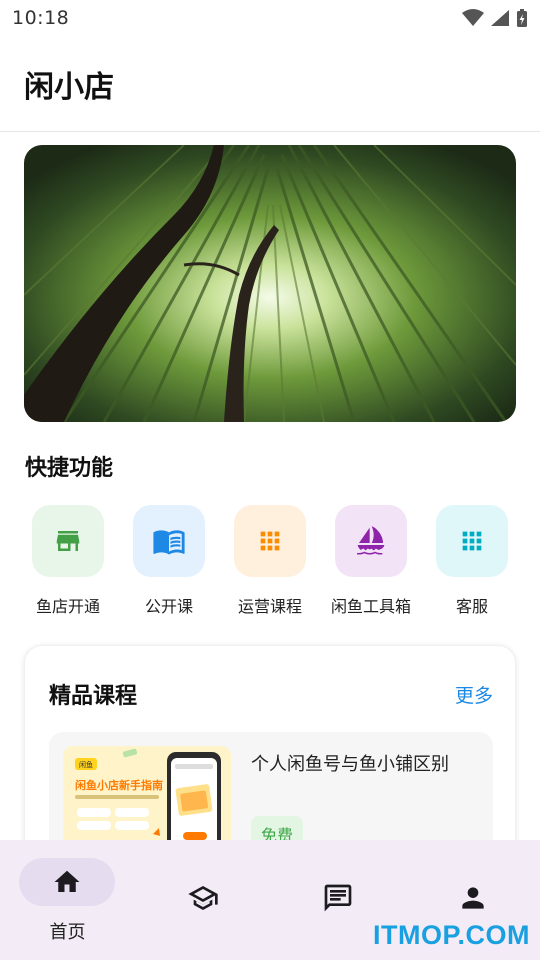 The image size is (540, 960). Describe the element at coordinates (337, 898) in the screenshot. I see `message-icon` at that location.